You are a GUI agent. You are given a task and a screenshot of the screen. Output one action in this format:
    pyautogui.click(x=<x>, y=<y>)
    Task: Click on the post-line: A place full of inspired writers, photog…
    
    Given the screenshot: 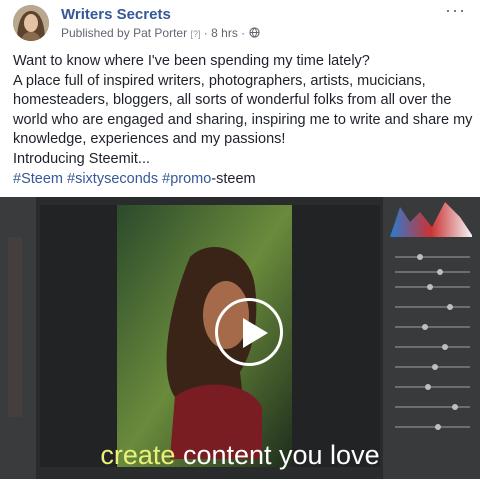 What is the action you would take?
    pyautogui.click(x=243, y=110)
    